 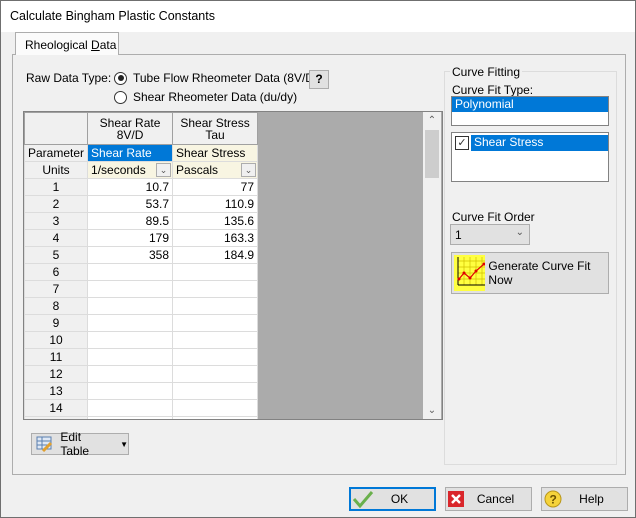 What do you see at coordinates (75, 444) in the screenshot?
I see `edit-table-label: Edit Table` at bounding box center [75, 444].